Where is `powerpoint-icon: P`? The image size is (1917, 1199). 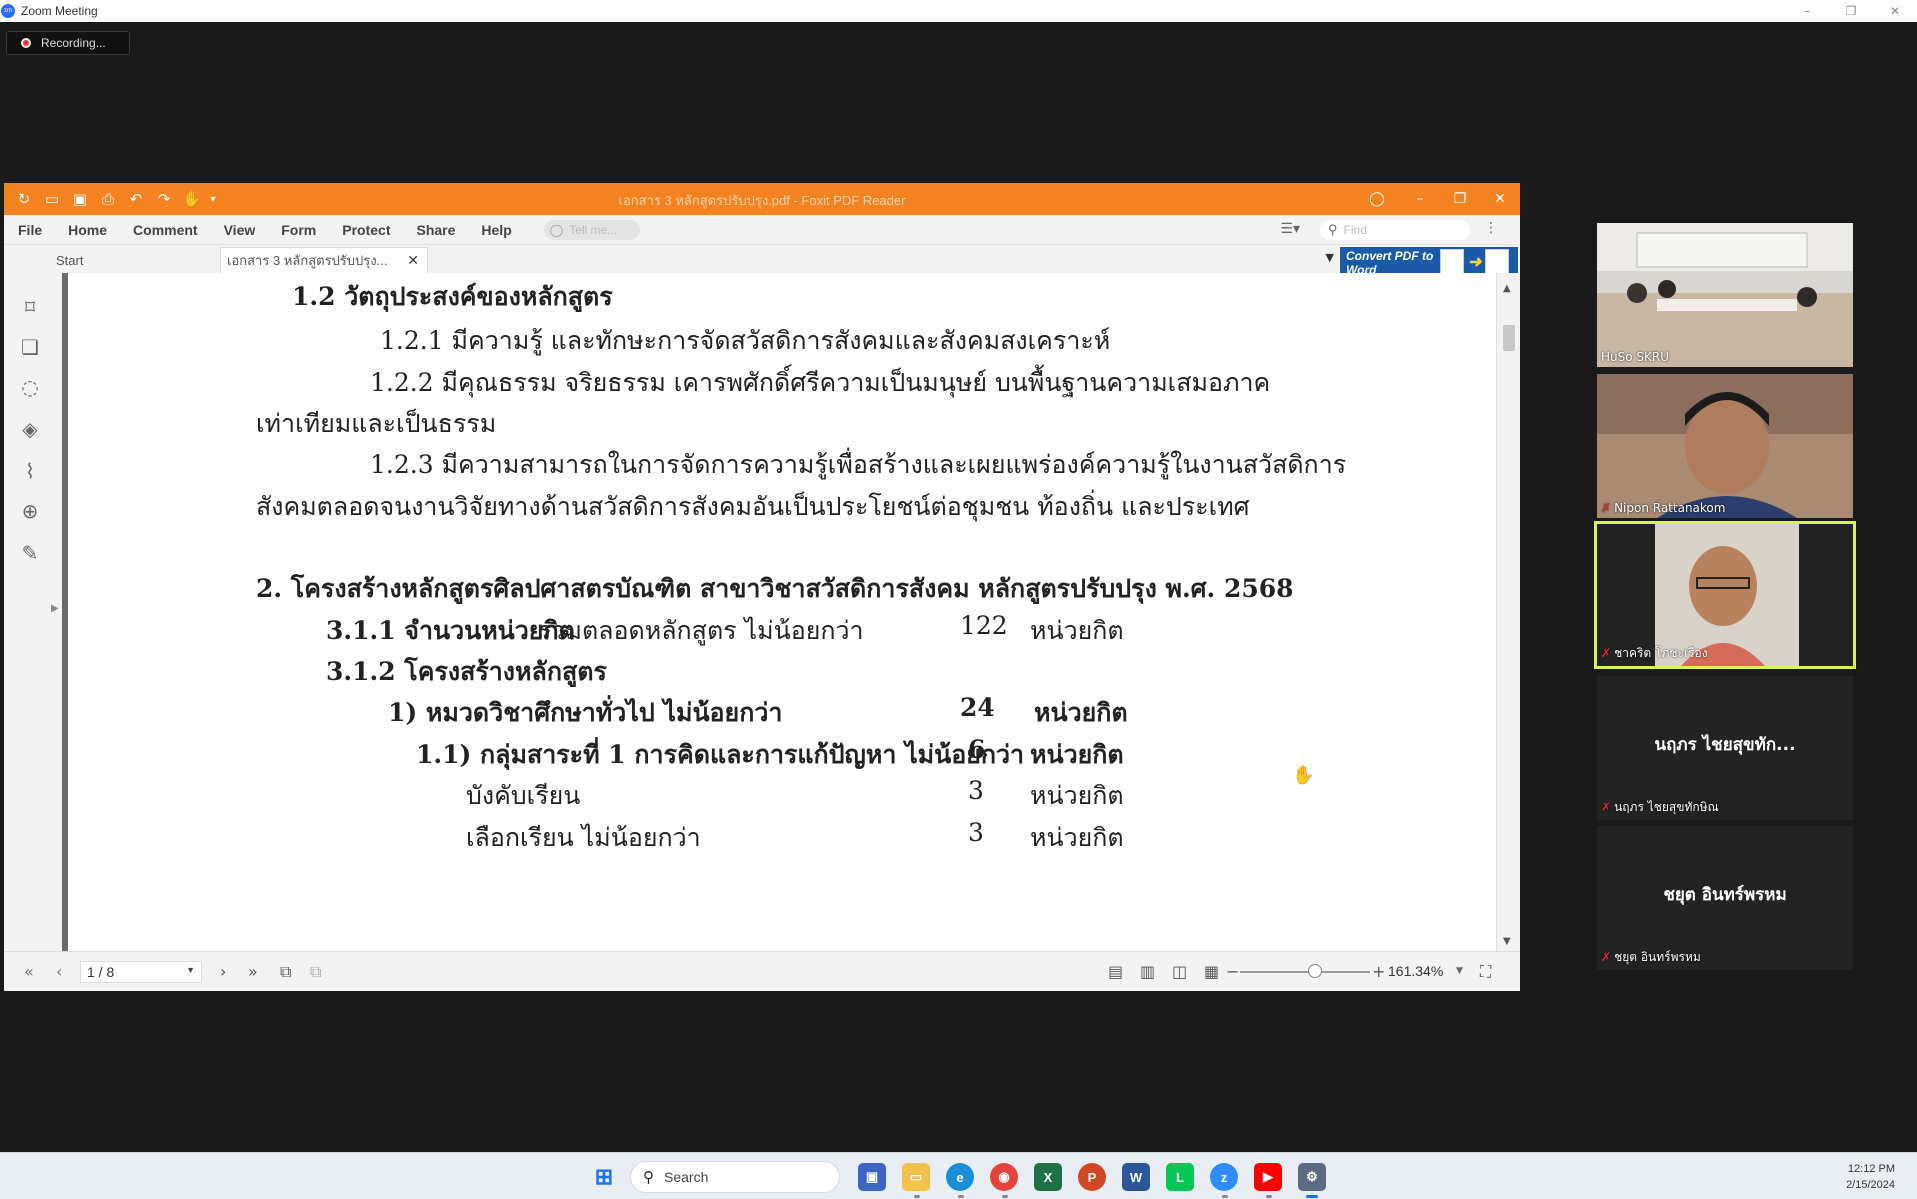 powerpoint-icon: P is located at coordinates (1092, 1177).